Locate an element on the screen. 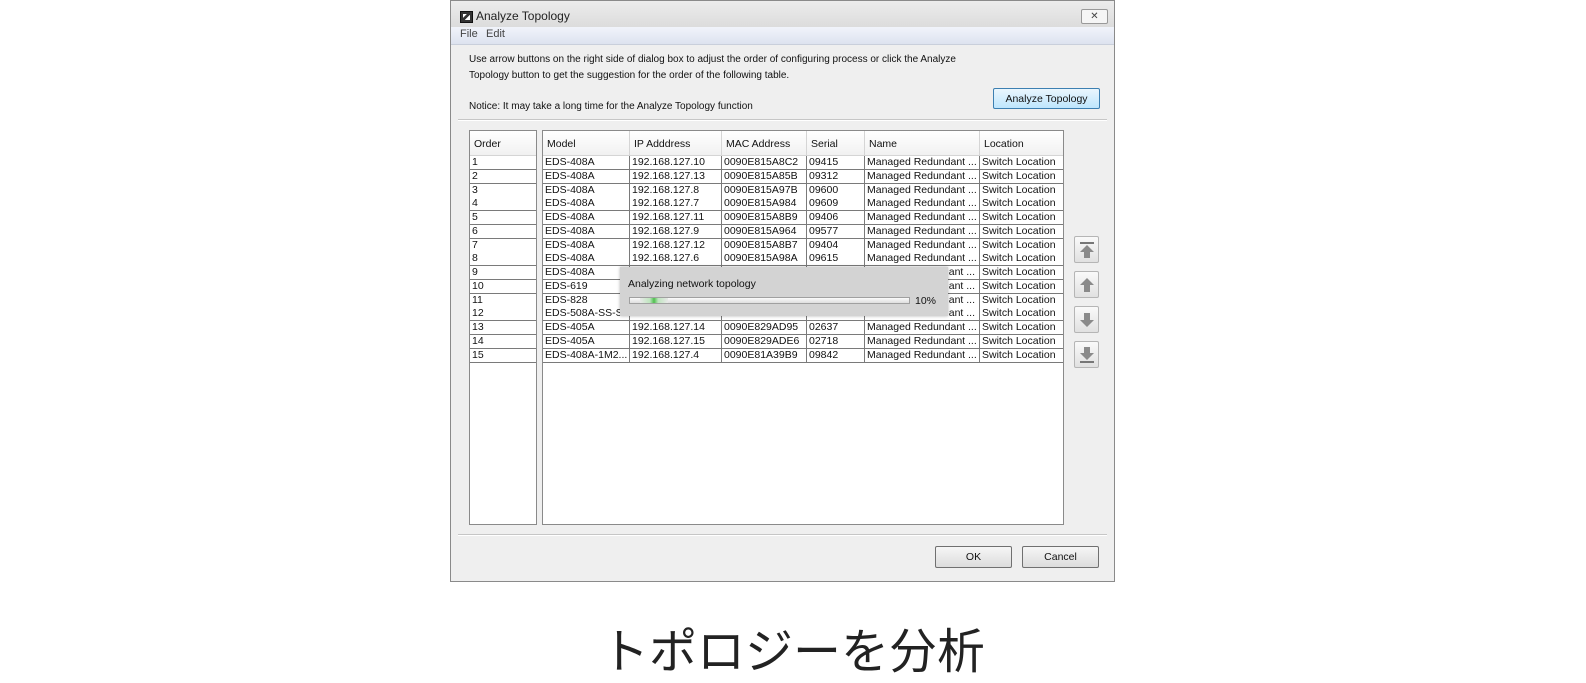 This screenshot has height=683, width=1586. cell-order: 7 is located at coordinates (475, 244).